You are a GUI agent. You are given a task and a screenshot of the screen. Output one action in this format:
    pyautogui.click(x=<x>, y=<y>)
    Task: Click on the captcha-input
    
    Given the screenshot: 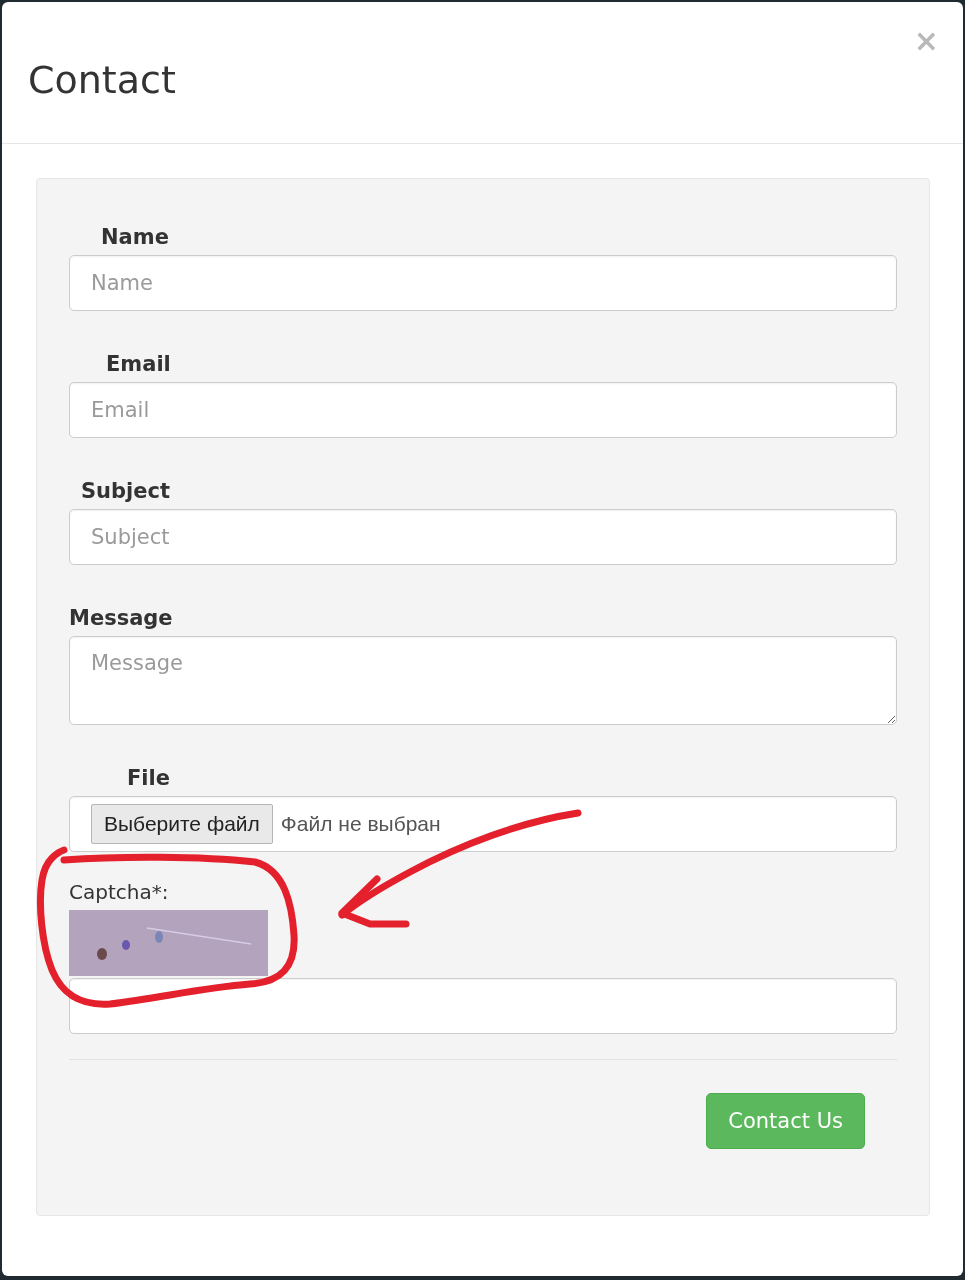 What is the action you would take?
    pyautogui.click(x=483, y=1006)
    